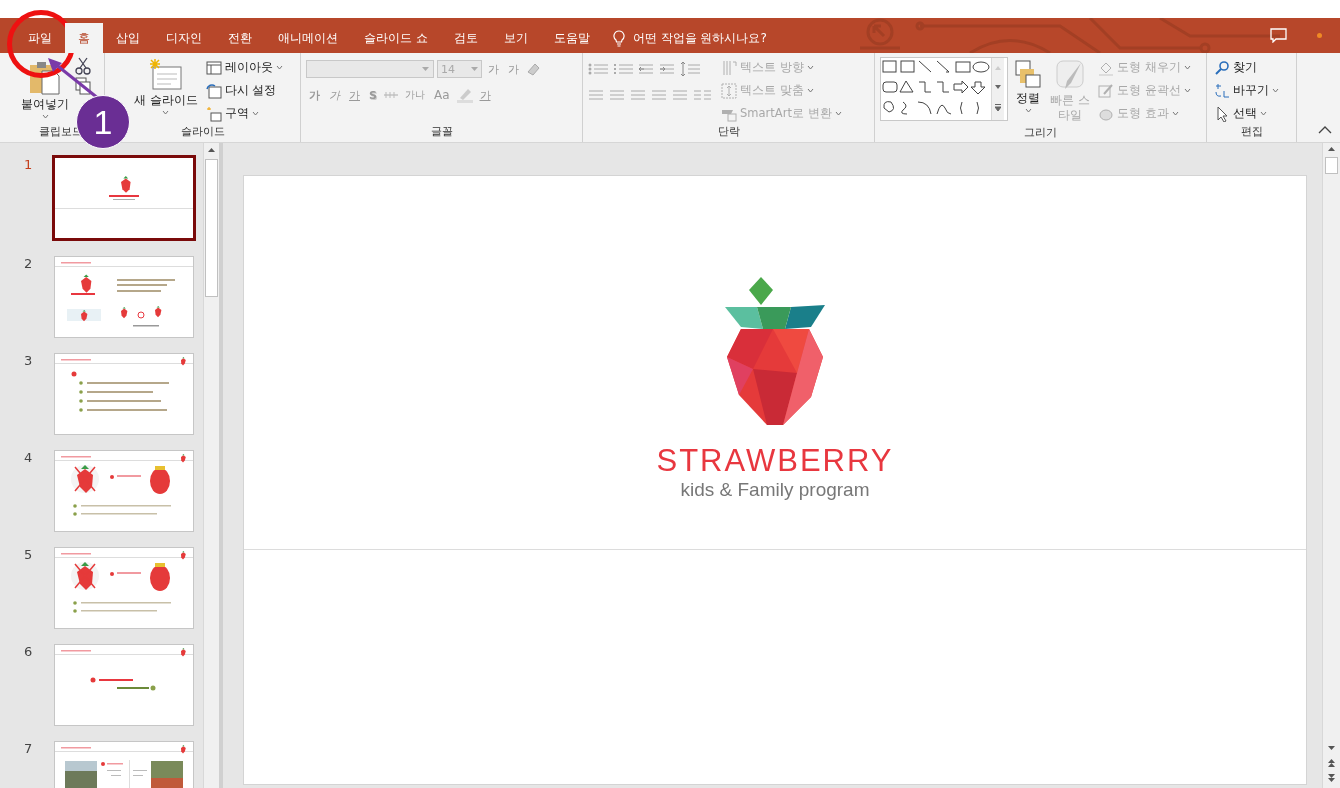 This screenshot has height=788, width=1340. I want to click on ribbon-tab: 홈, so click(84, 38).